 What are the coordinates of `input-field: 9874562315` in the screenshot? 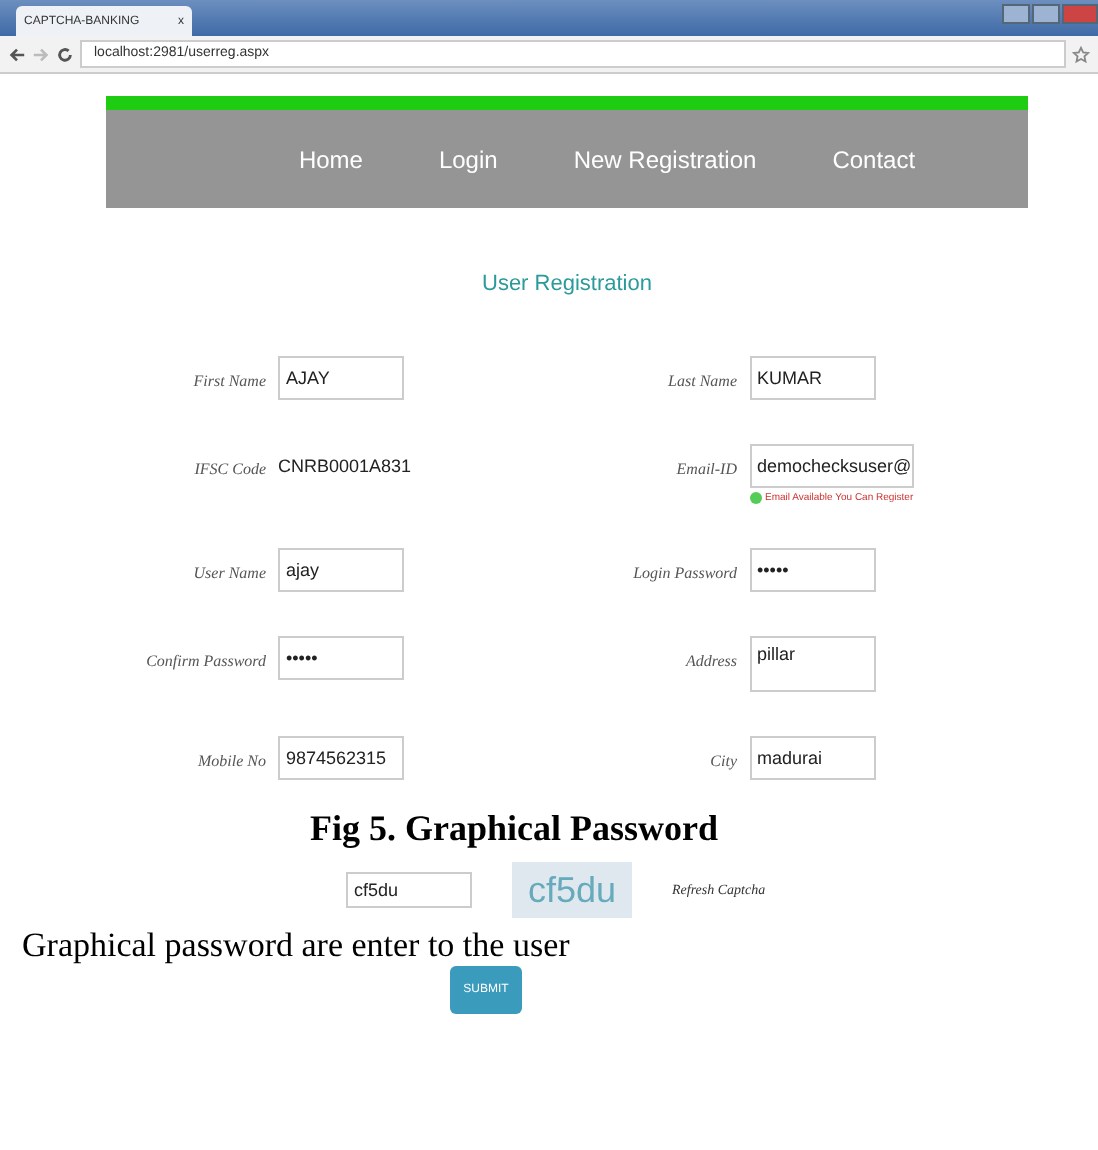 It's located at (341, 758).